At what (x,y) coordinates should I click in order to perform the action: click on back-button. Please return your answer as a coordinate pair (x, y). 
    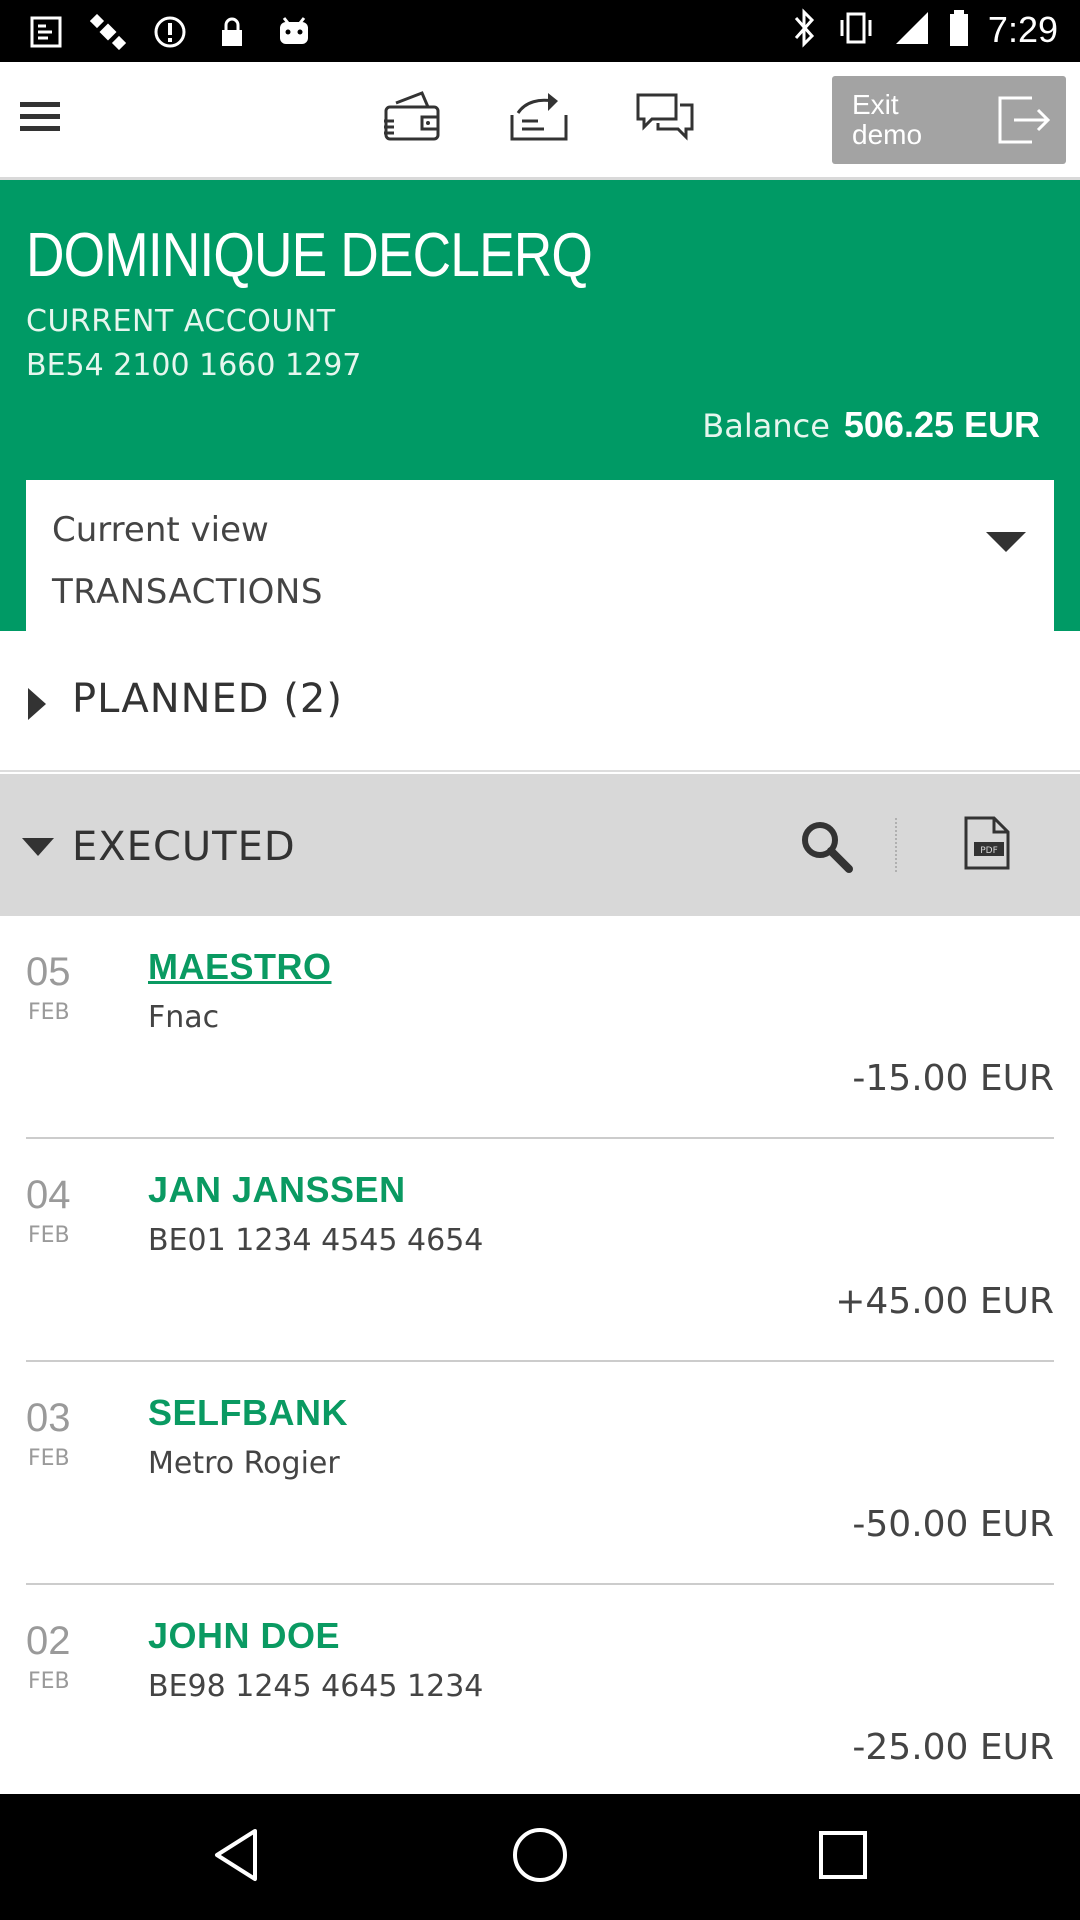
    Looking at the image, I should click on (237, 1857).